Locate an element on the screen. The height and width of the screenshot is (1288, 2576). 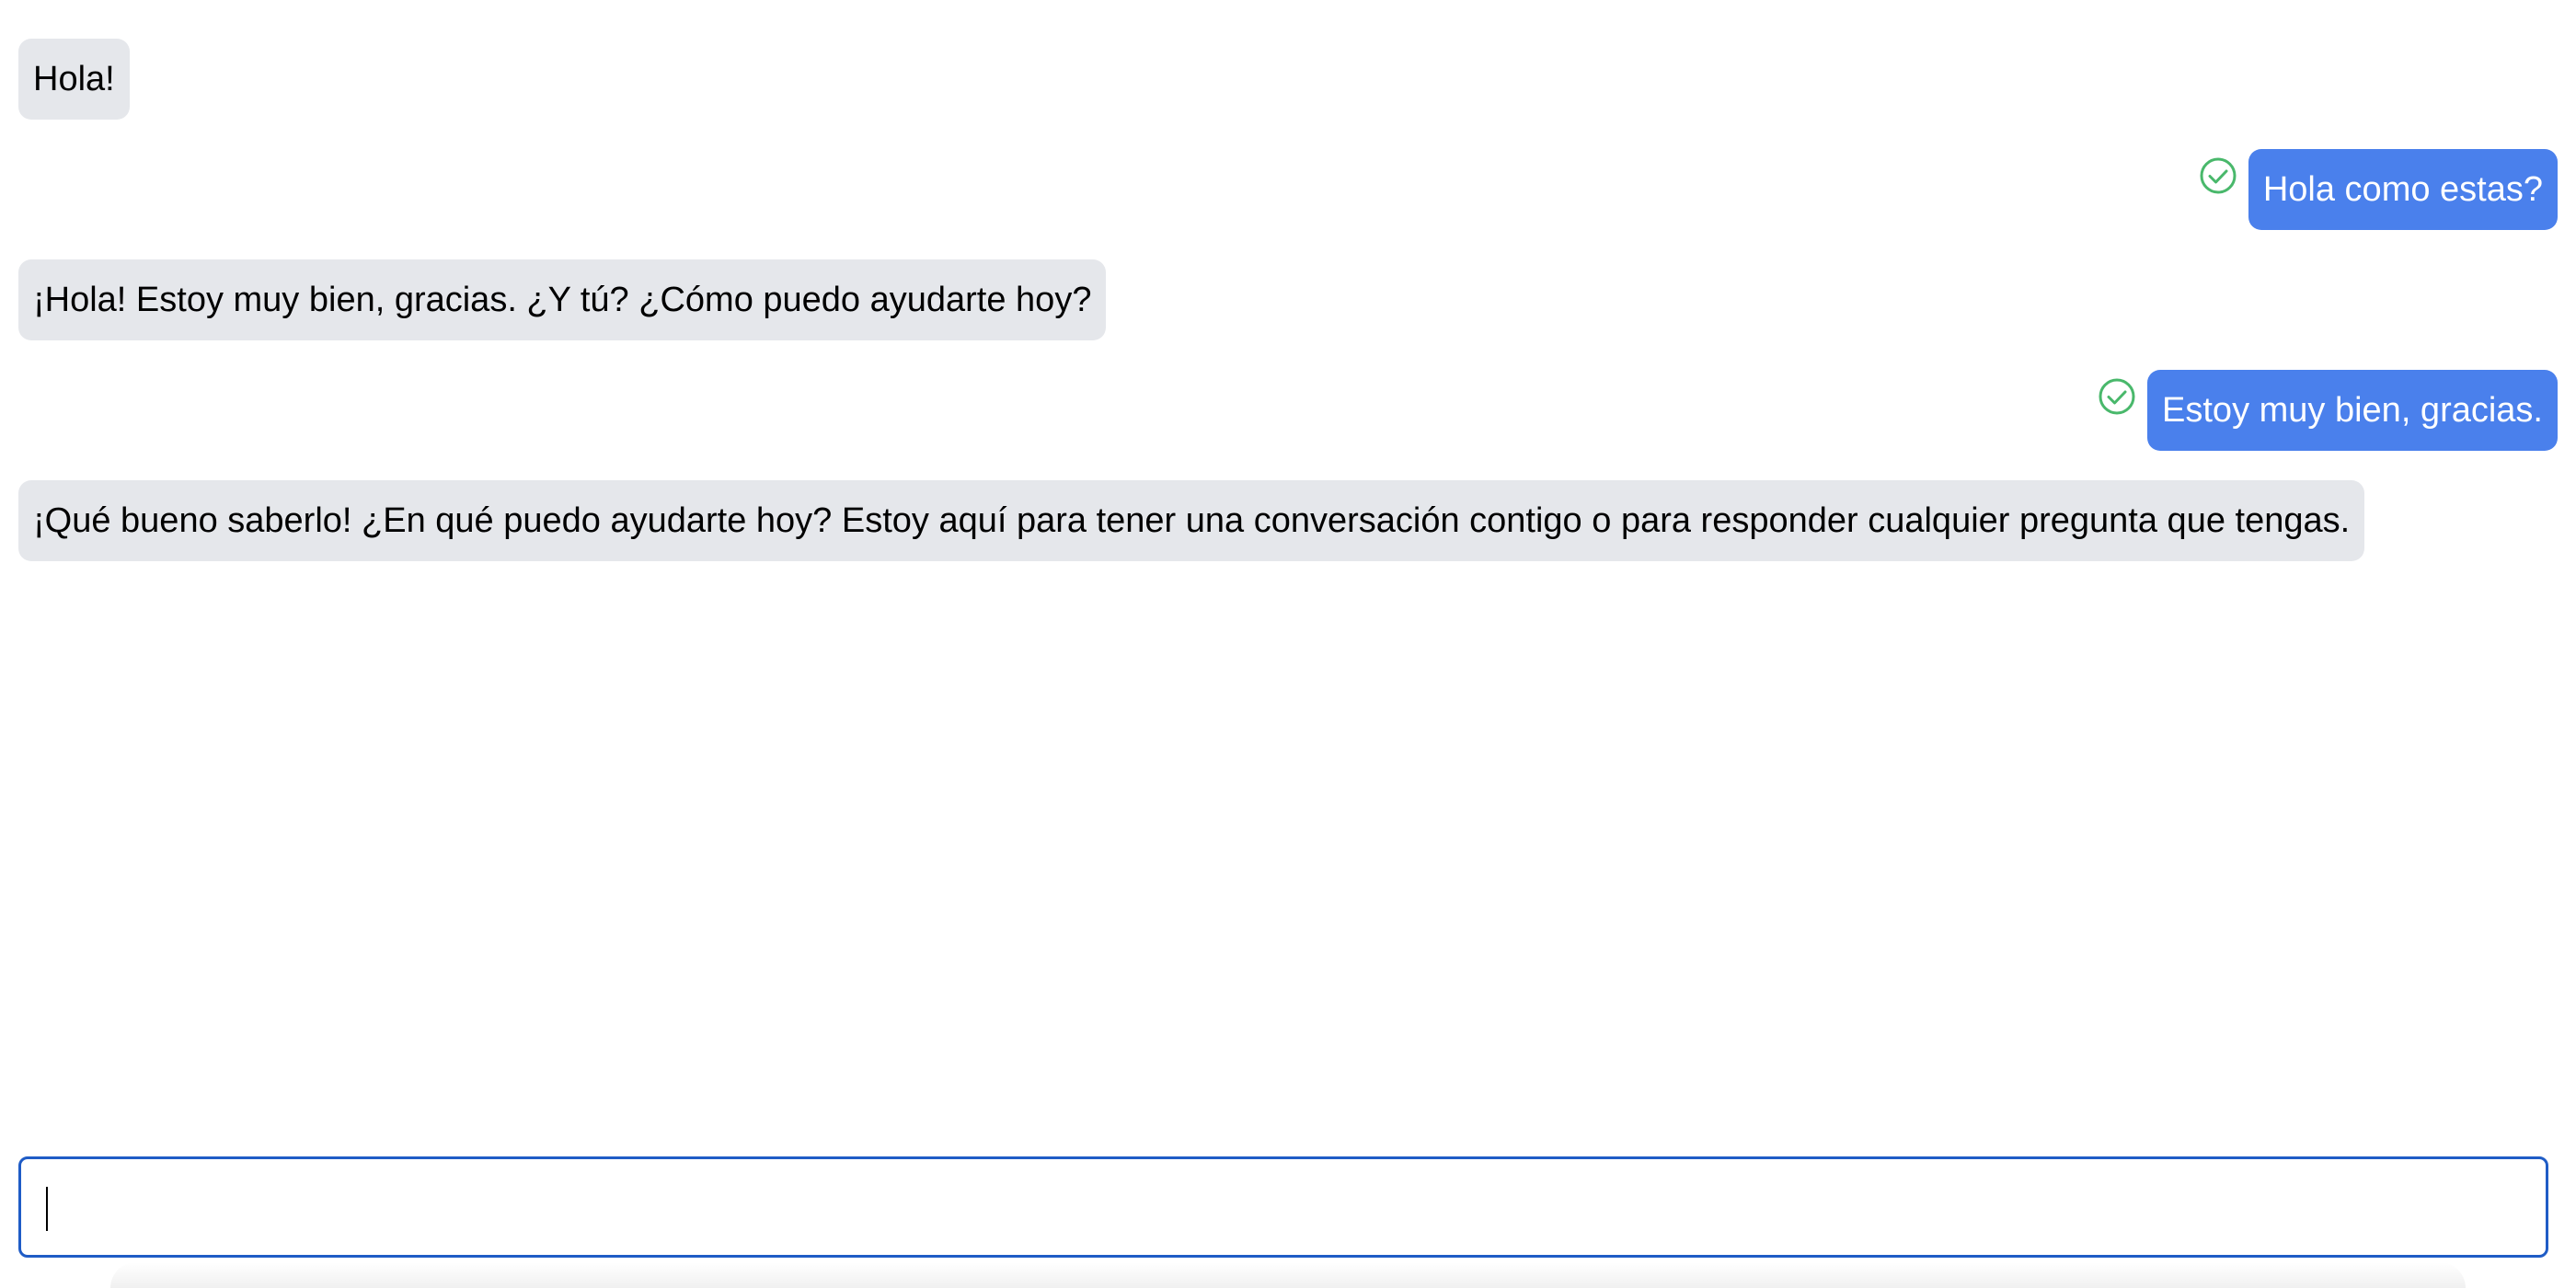
outgoing-message-bubble: Hola como estas? is located at coordinates (2403, 189).